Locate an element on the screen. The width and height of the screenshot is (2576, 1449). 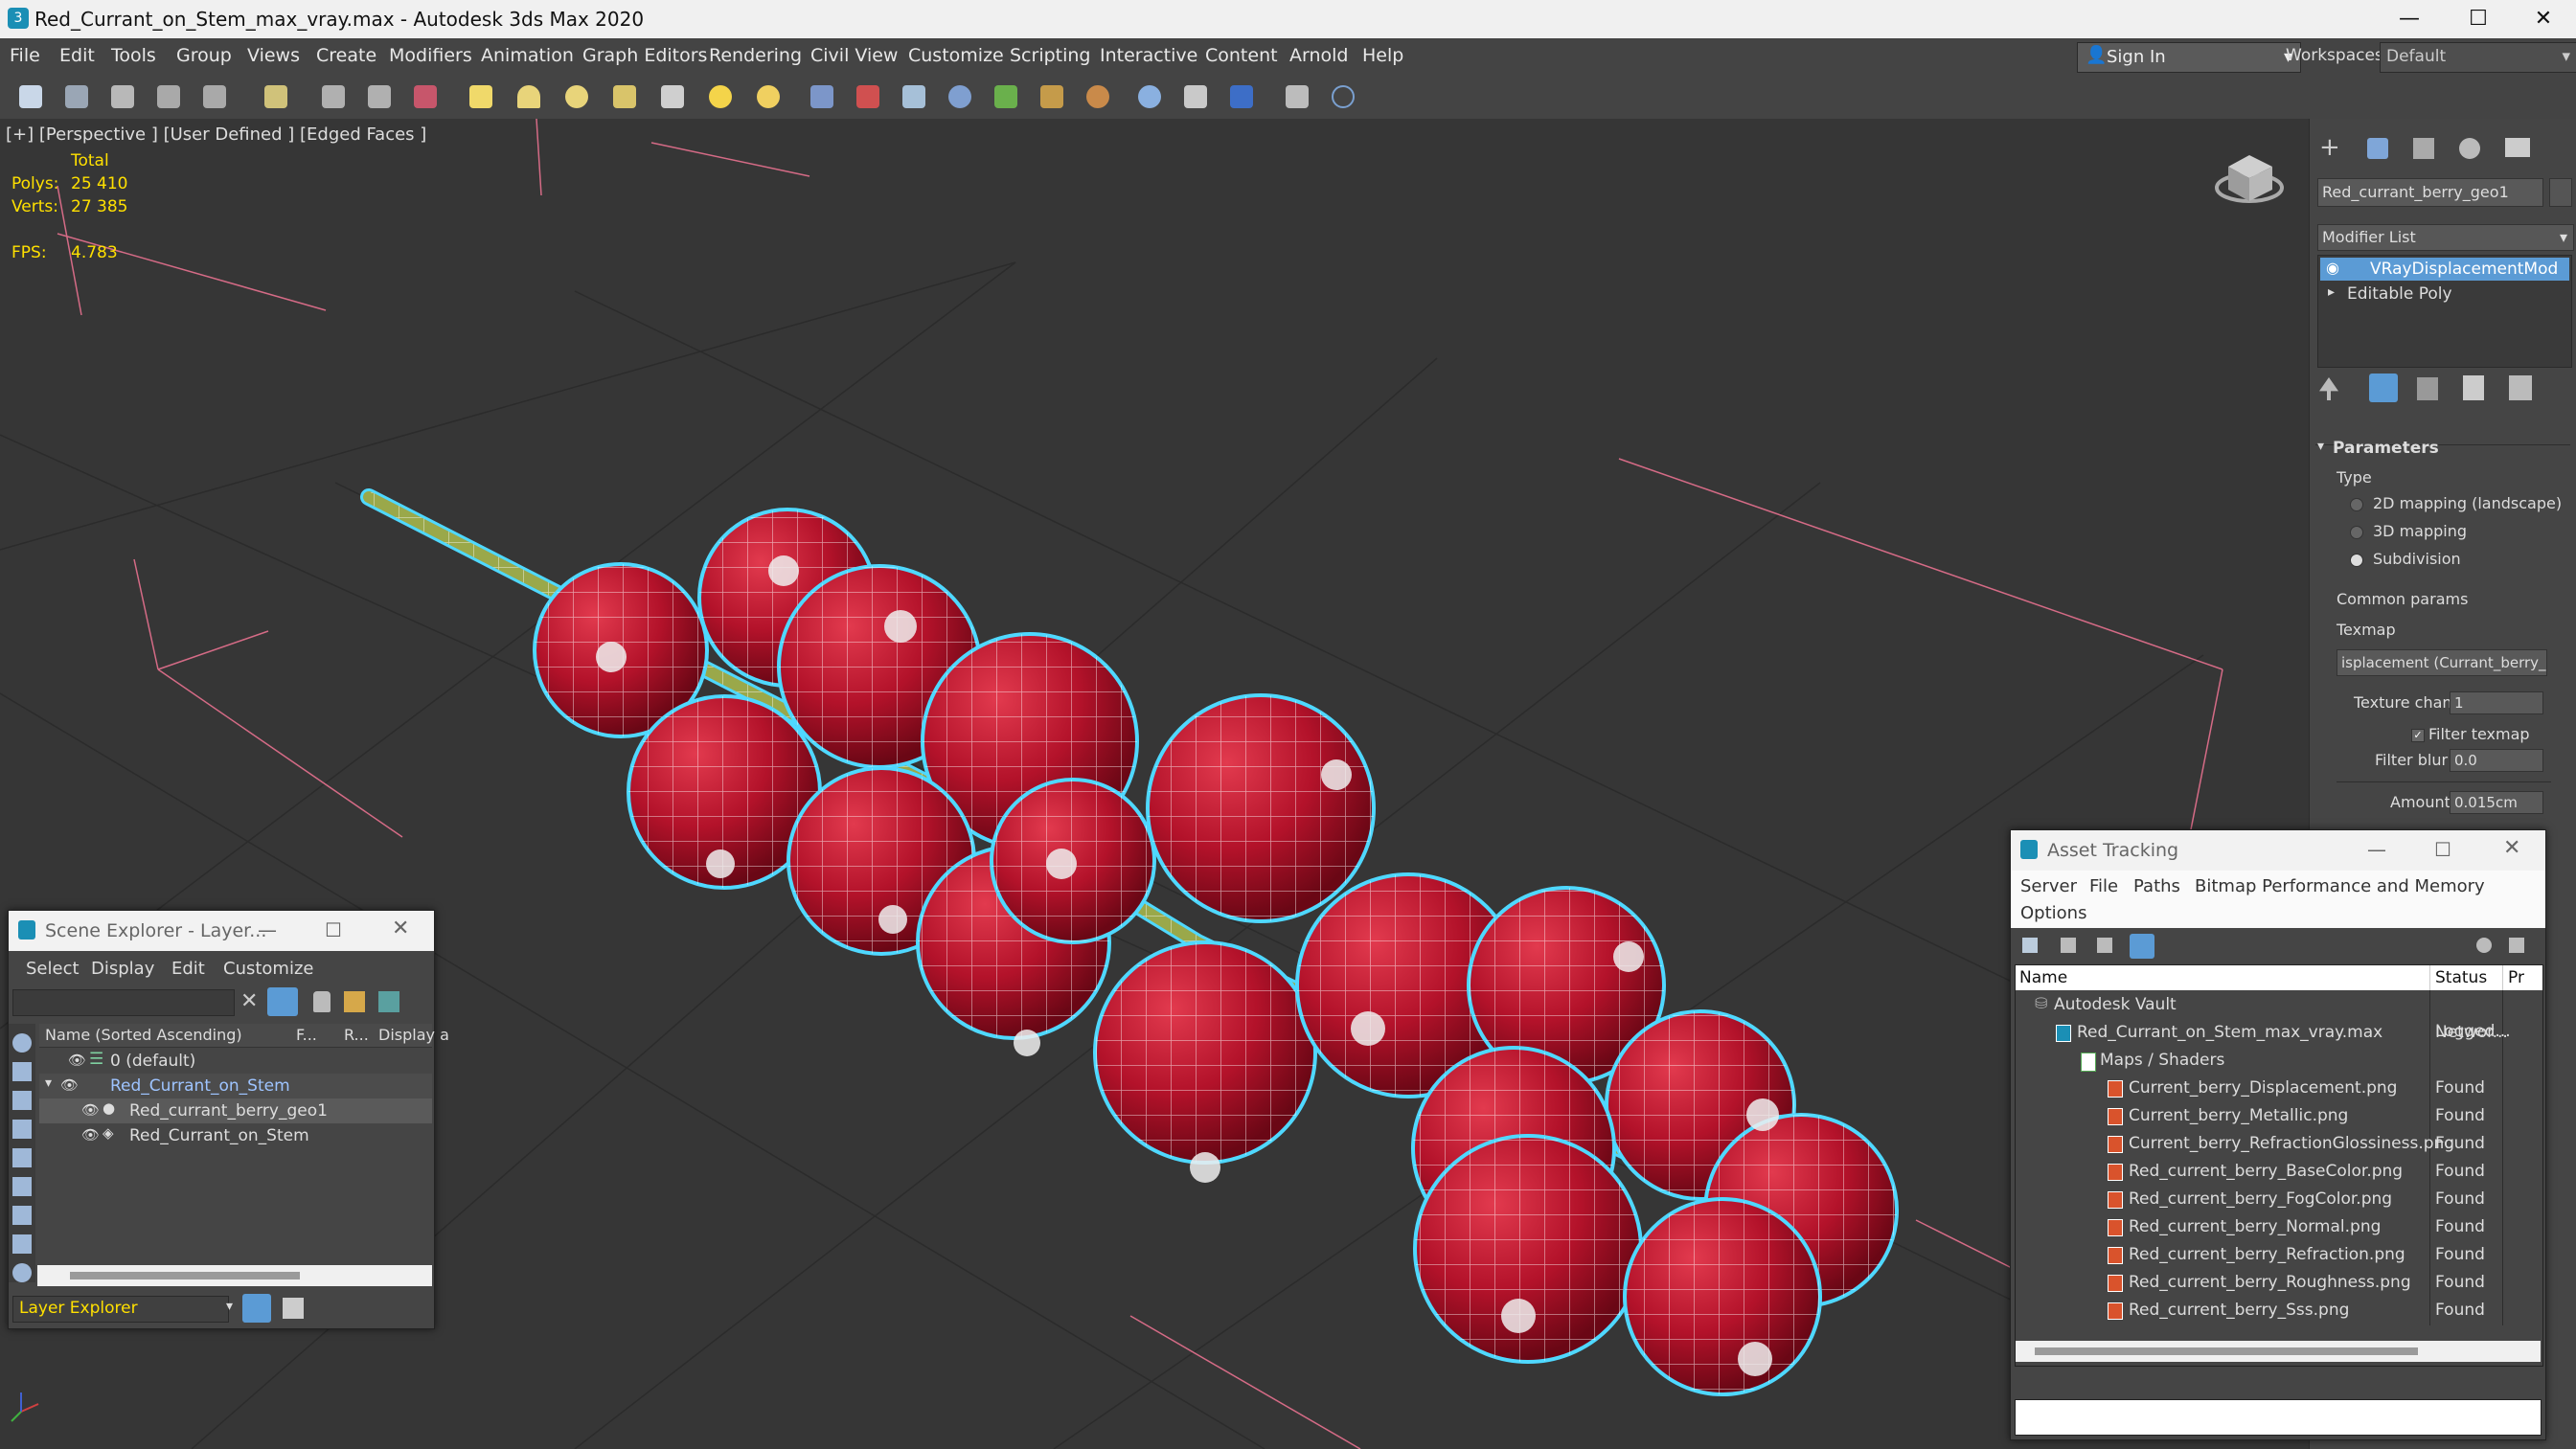
column-status: Status is located at coordinates (2461, 977).